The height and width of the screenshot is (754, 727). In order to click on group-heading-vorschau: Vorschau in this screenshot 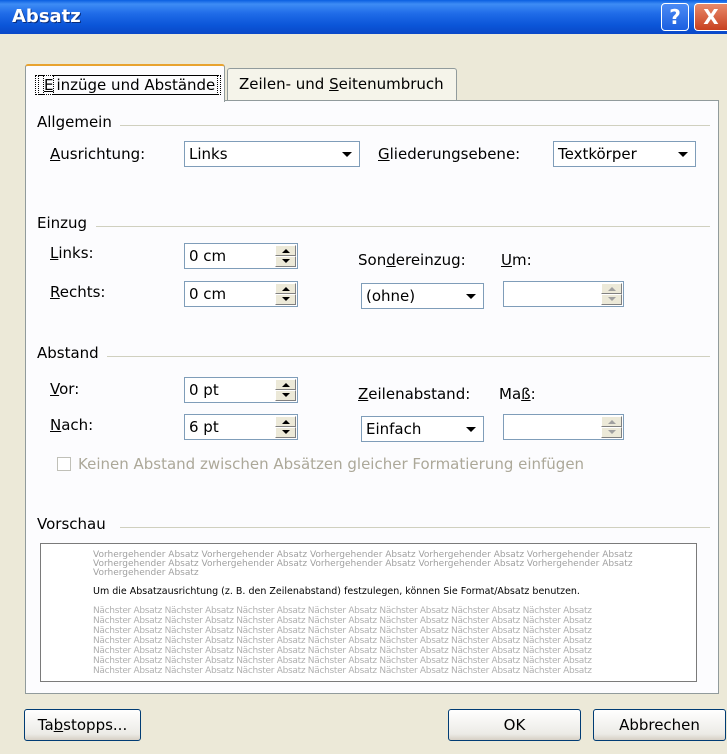, I will do `click(74, 524)`.